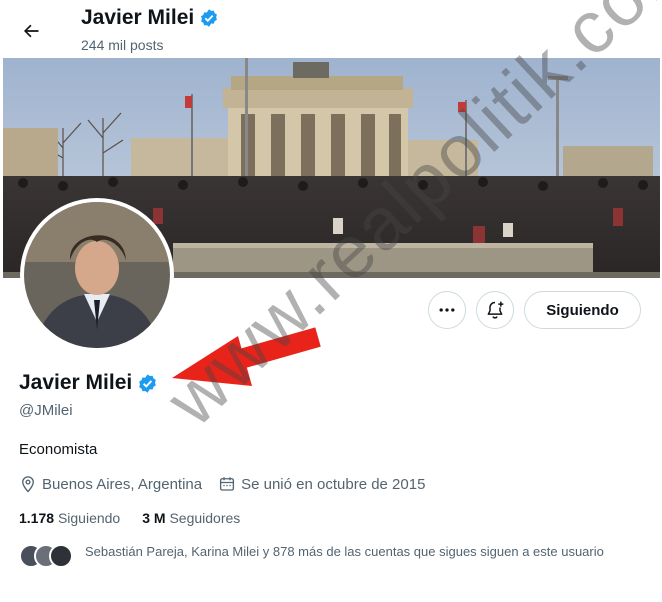 This screenshot has height=602, width=662. Describe the element at coordinates (76, 382) in the screenshot. I see `profile-name: Javier Milei` at that location.